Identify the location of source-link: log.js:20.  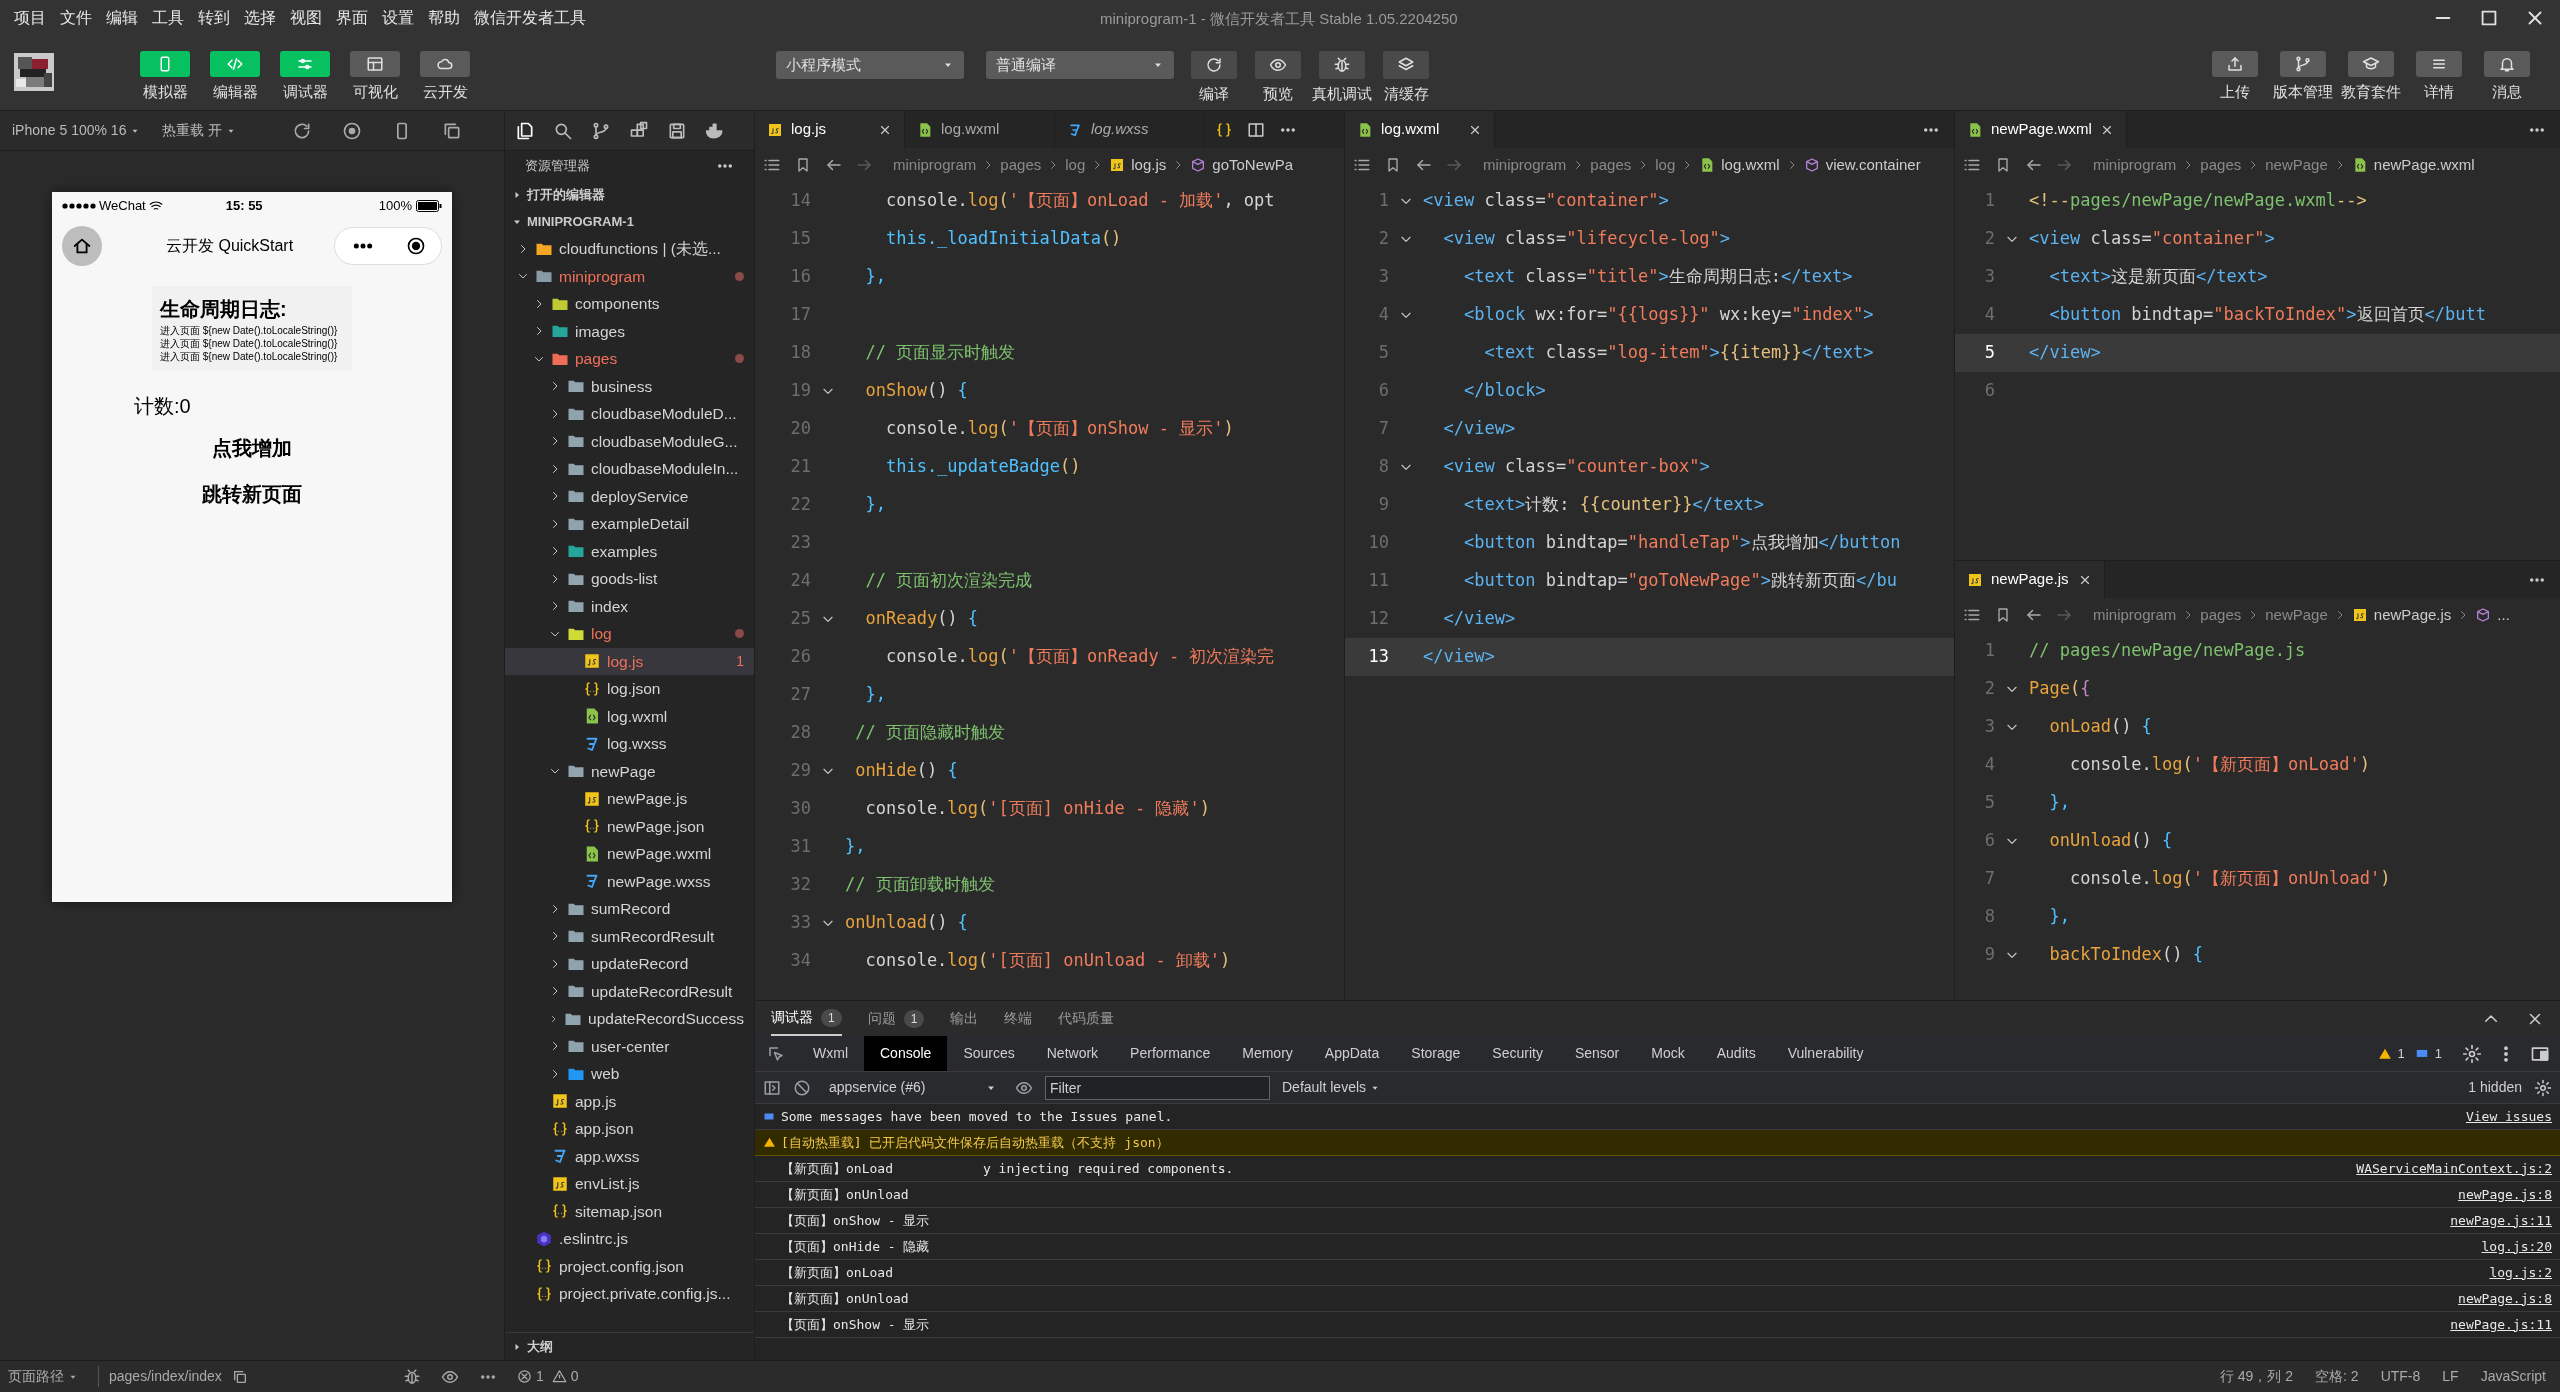
(2516, 1246).